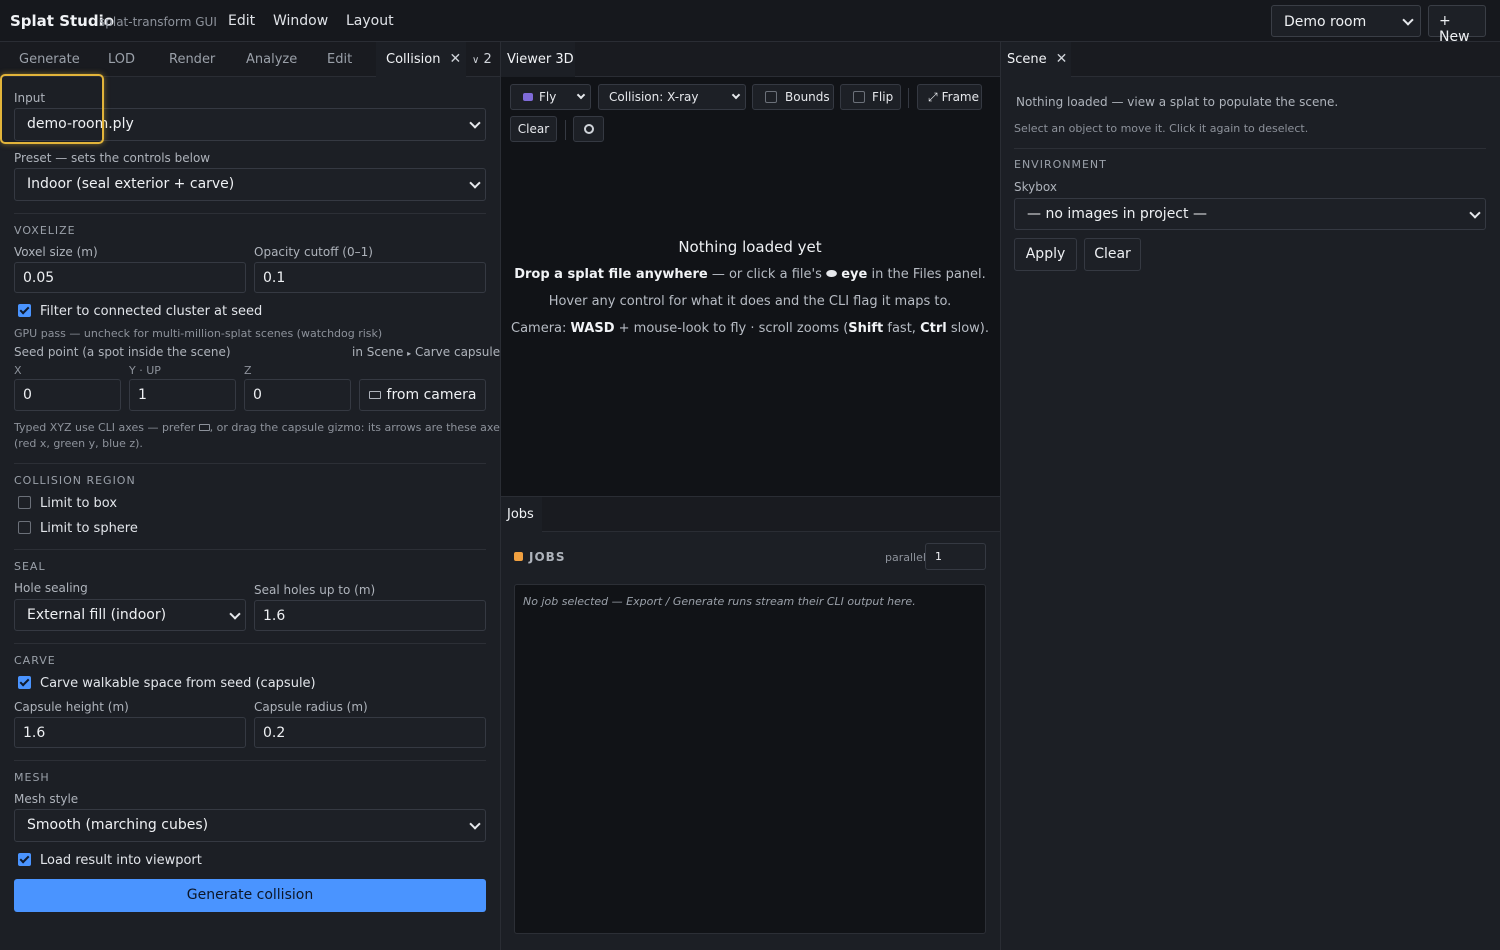 This screenshot has height=950, width=1500. I want to click on viewer-clear-button: Clear, so click(533, 129).